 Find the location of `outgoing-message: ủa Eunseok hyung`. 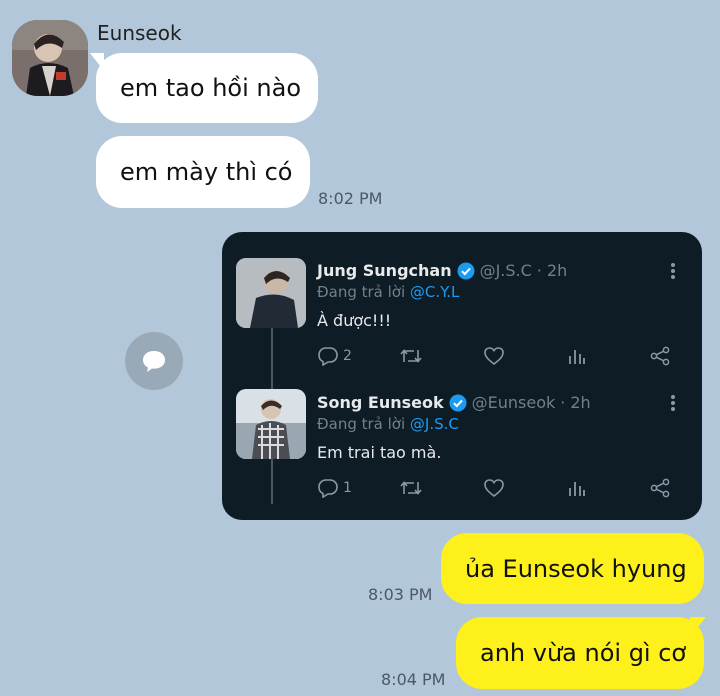

outgoing-message: ủa Eunseok hyung is located at coordinates (572, 568).